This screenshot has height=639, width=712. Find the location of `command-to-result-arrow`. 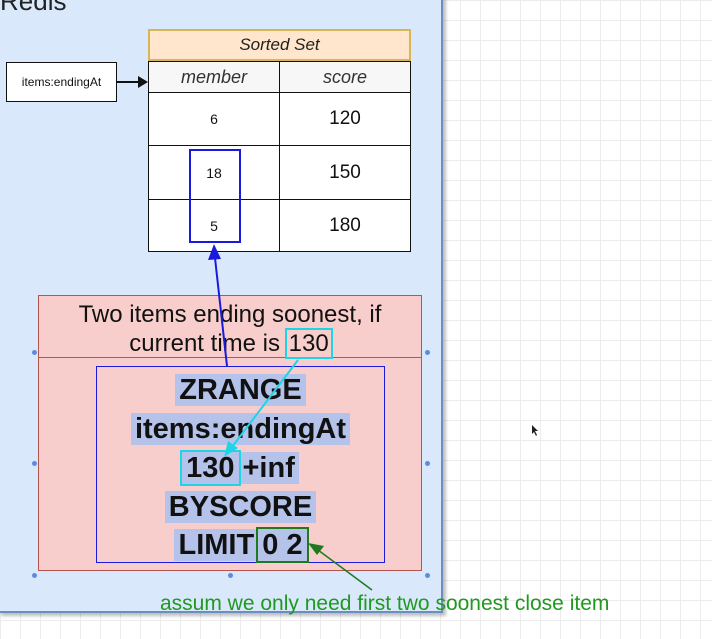

command-to-result-arrow is located at coordinates (221, 312).